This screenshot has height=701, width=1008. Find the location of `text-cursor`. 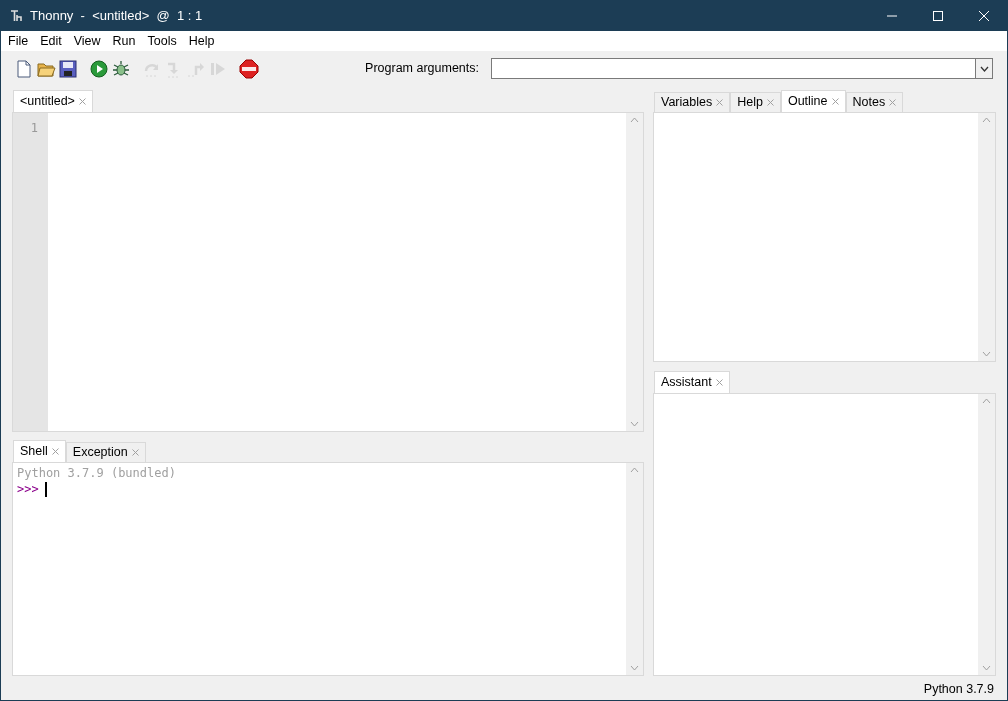

text-cursor is located at coordinates (45, 489).